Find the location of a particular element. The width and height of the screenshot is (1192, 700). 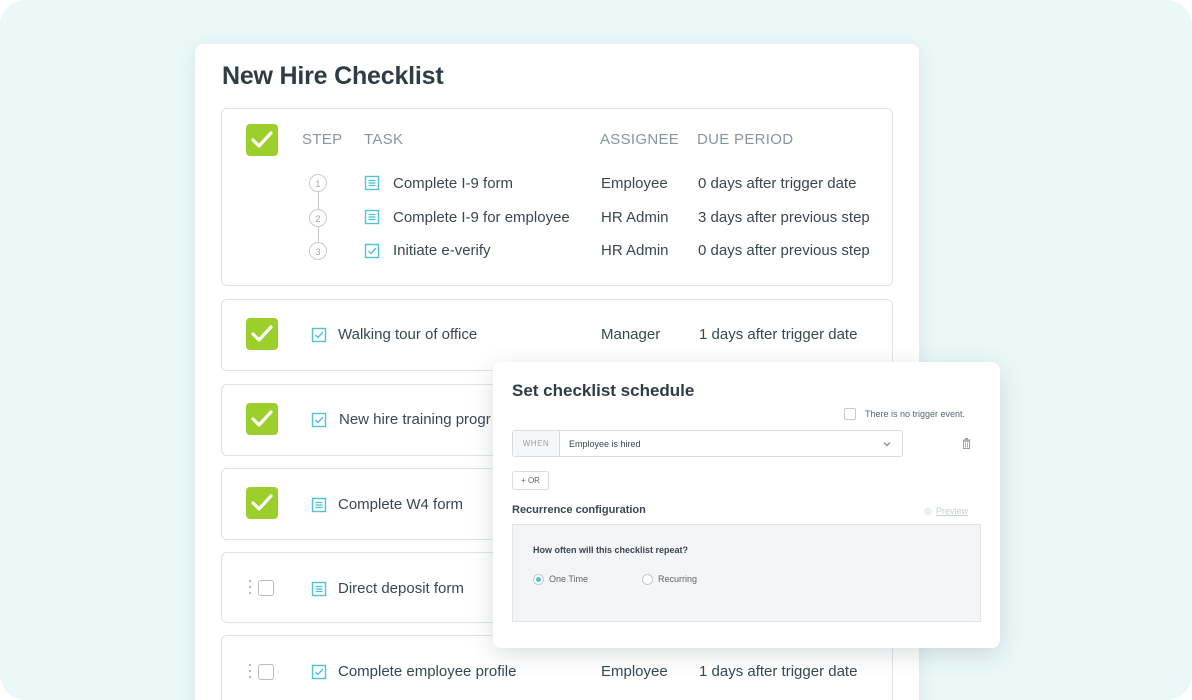

option-one-time-label: One Time is located at coordinates (569, 579).